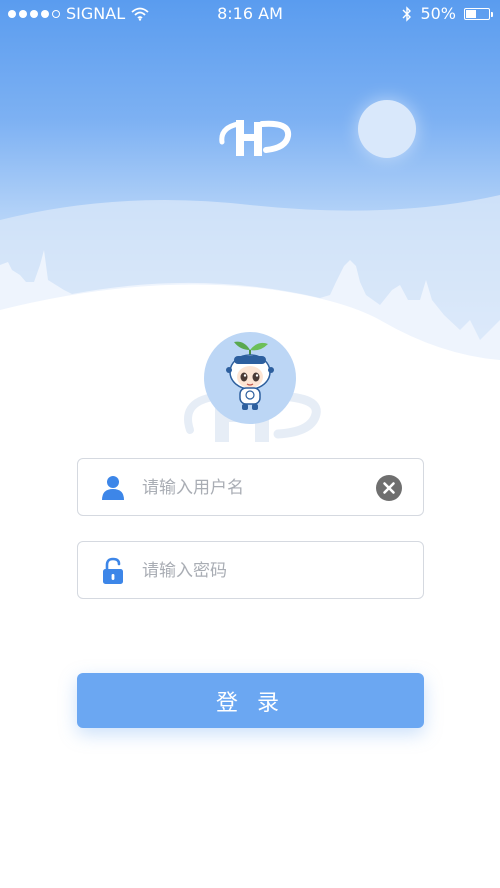 This screenshot has height=888, width=500. Describe the element at coordinates (250, 14) in the screenshot. I see `status-bar: SIGNAL 8:16 AM 50%` at that location.